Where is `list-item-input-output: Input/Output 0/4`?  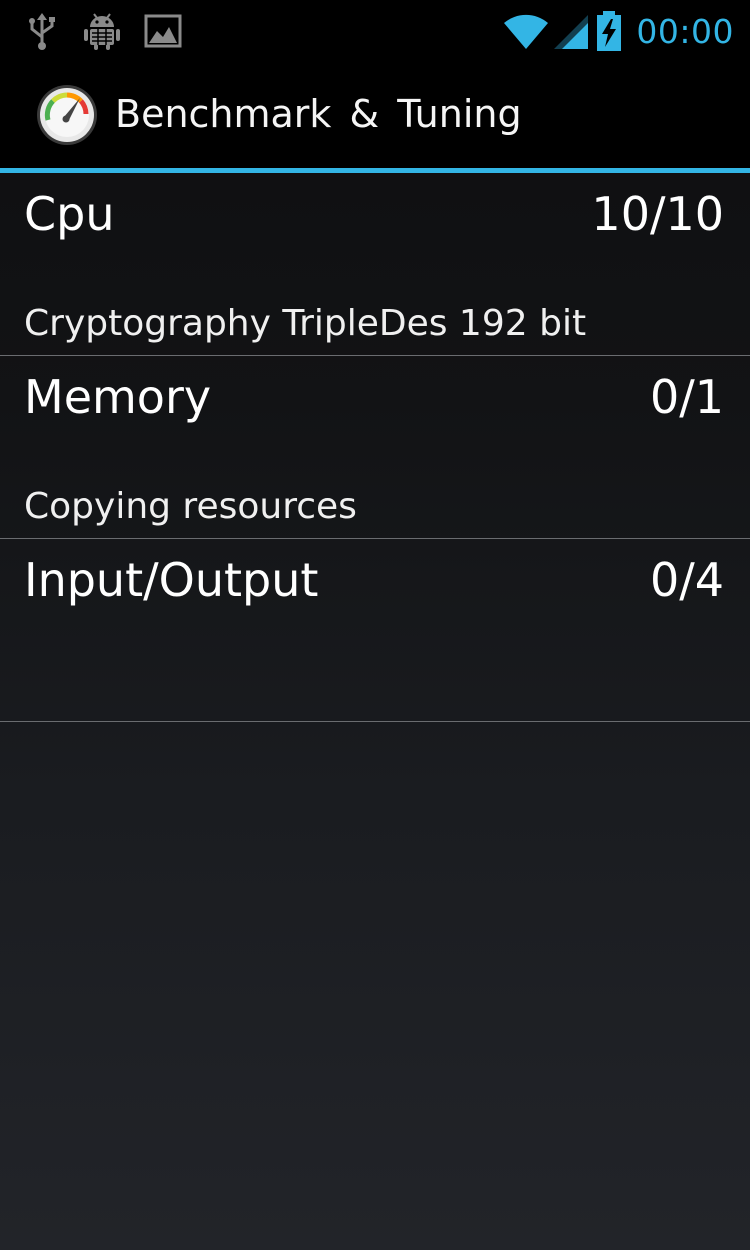
list-item-input-output: Input/Output 0/4 is located at coordinates (375, 630).